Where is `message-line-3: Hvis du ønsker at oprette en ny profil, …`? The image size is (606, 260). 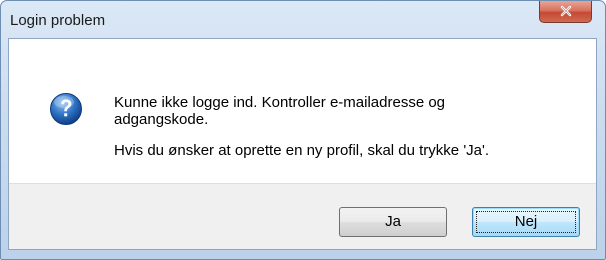 message-line-3: Hvis du ønsker at oprette en ny profil, … is located at coordinates (302, 150).